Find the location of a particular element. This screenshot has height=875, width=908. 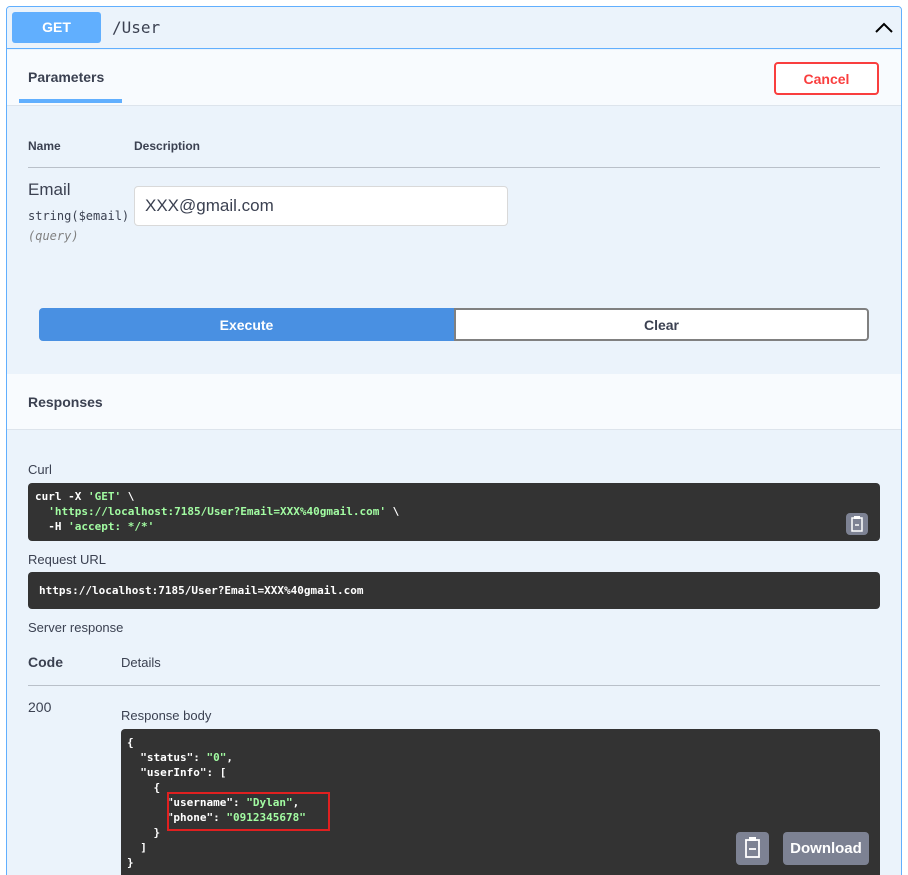

response-body-label: Response body is located at coordinates (166, 715).